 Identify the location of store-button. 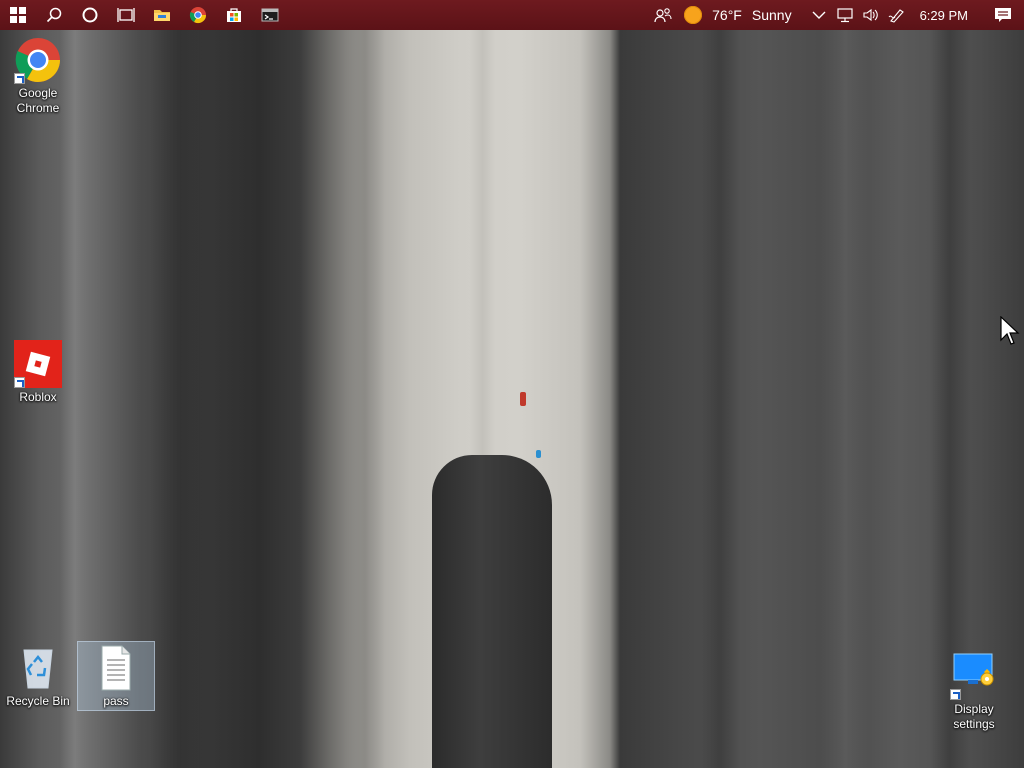
(234, 15).